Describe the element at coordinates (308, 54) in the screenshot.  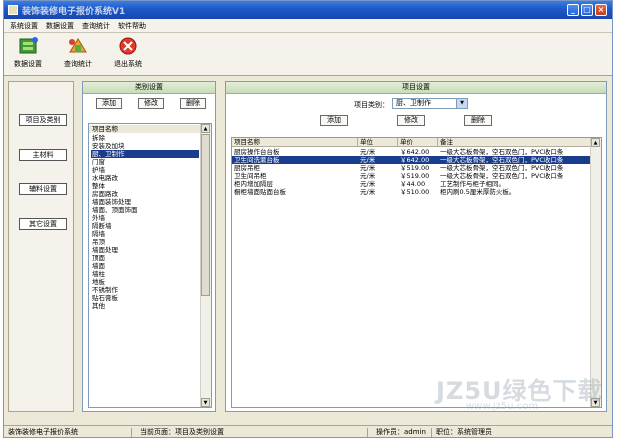
I see `toolbar: 数据设置 查询统计 退出系统` at that location.